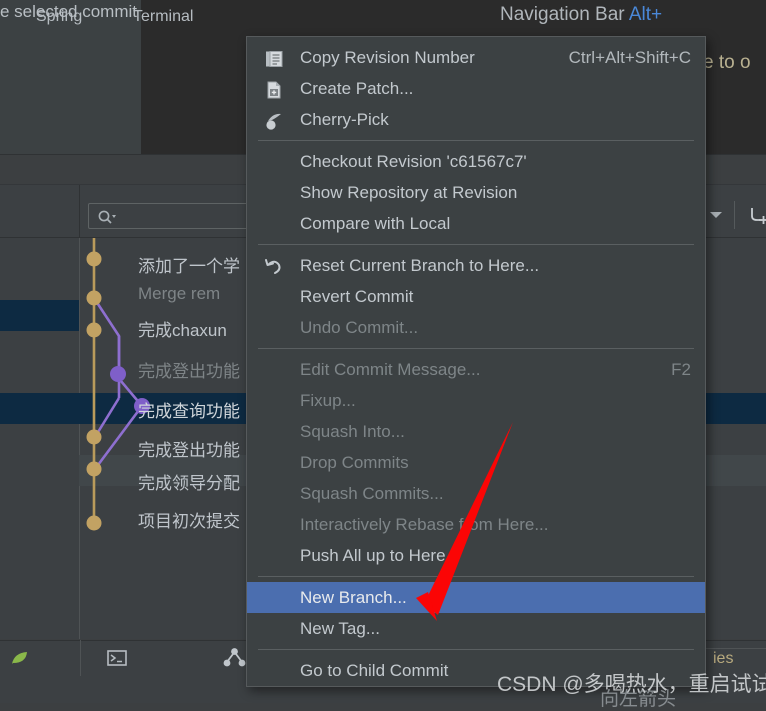  What do you see at coordinates (274, 58) in the screenshot?
I see `copy-icon` at bounding box center [274, 58].